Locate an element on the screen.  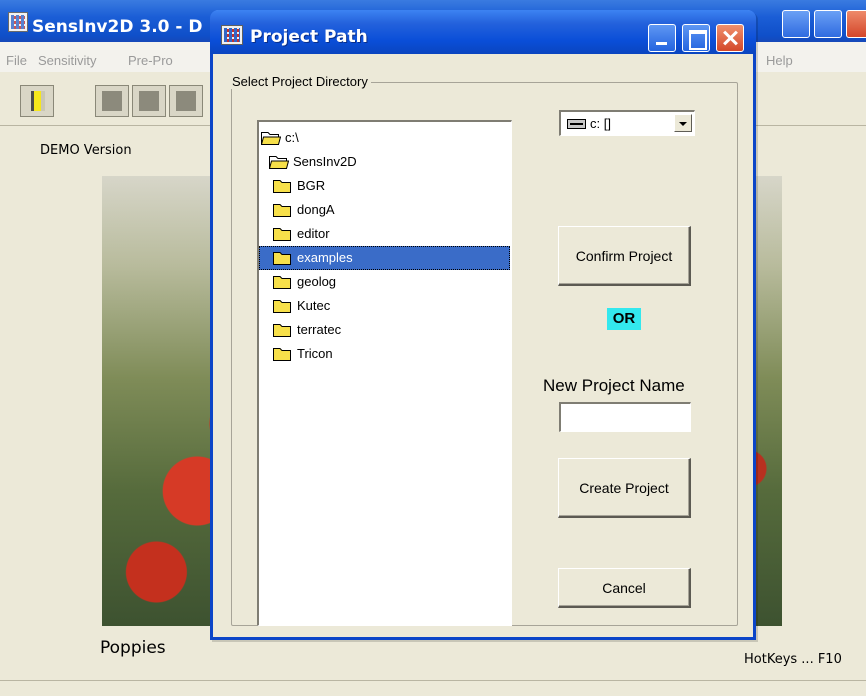
dialog-titlebar: Project Path is located at coordinates (483, 32).